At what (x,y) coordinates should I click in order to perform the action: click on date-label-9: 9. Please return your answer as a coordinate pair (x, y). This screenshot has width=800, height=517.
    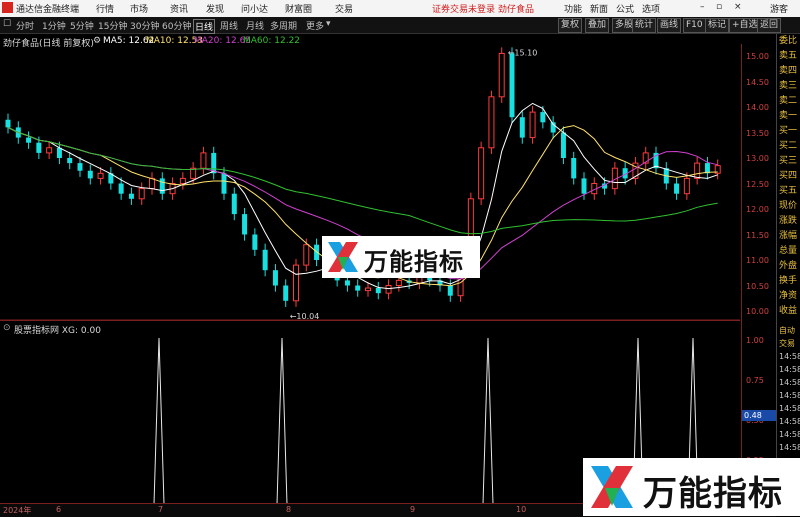
    Looking at the image, I should click on (413, 509).